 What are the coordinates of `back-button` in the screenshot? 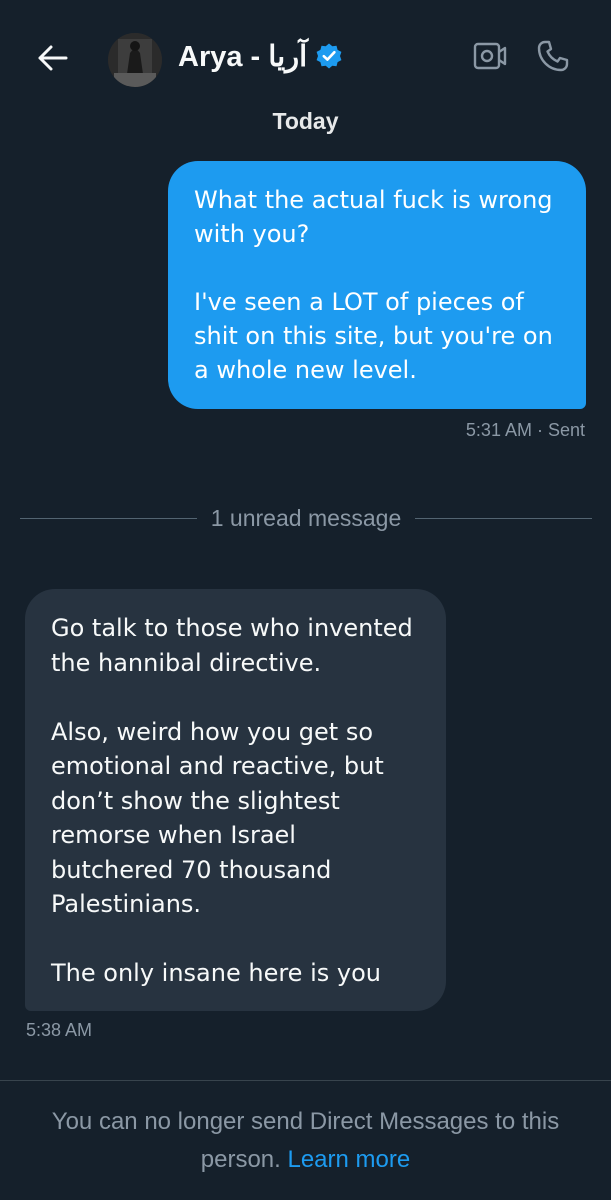 It's located at (52, 60).